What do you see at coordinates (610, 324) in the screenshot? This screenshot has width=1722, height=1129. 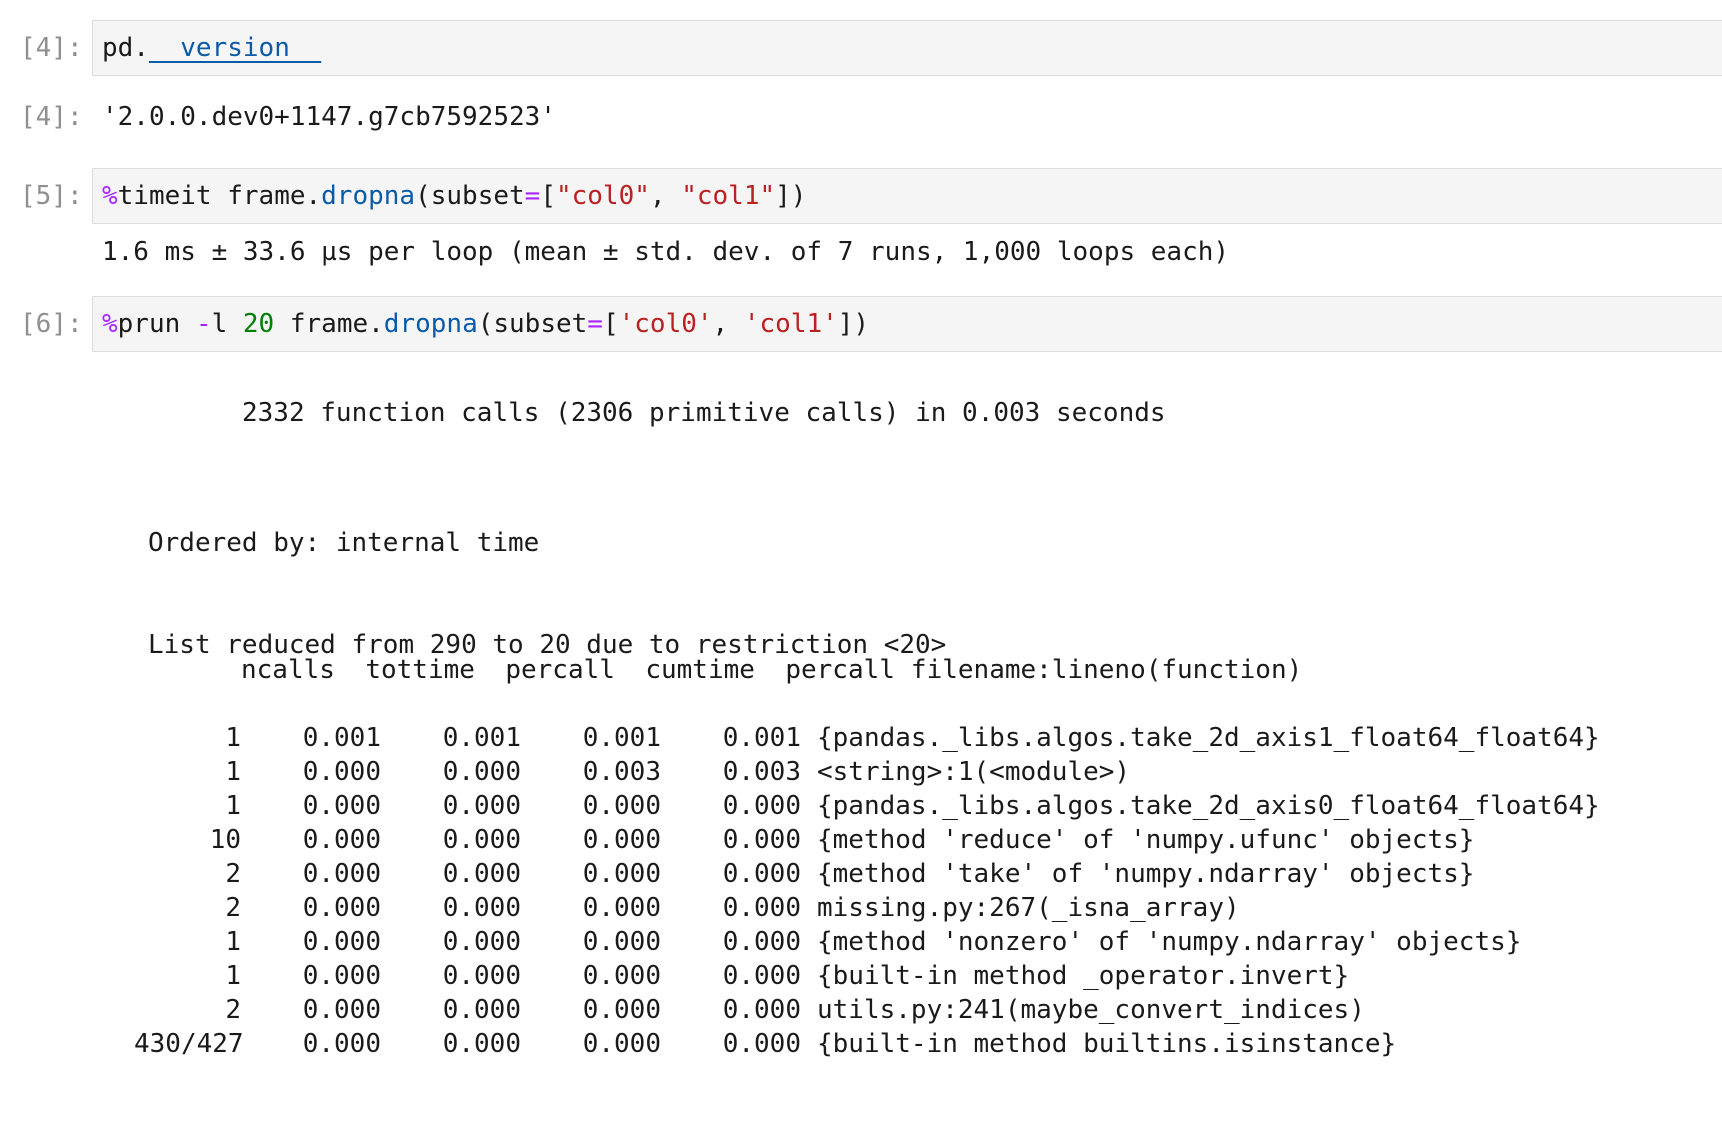 I see `code-token: [` at bounding box center [610, 324].